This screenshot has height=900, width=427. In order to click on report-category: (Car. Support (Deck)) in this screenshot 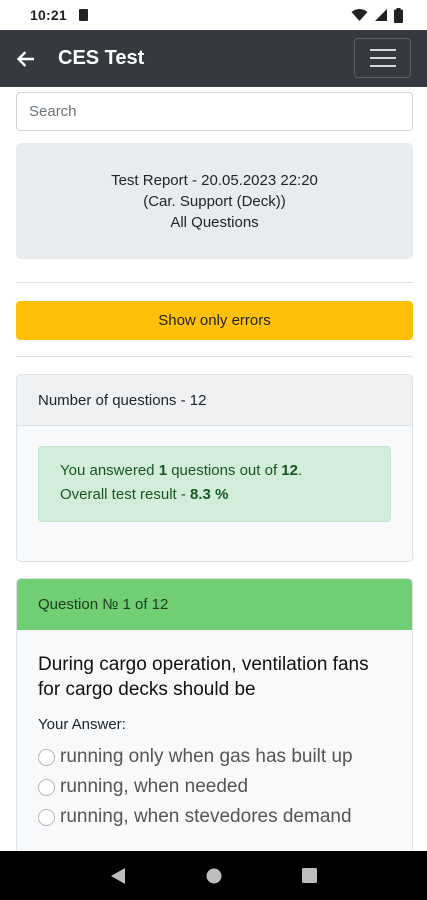, I will do `click(214, 201)`.